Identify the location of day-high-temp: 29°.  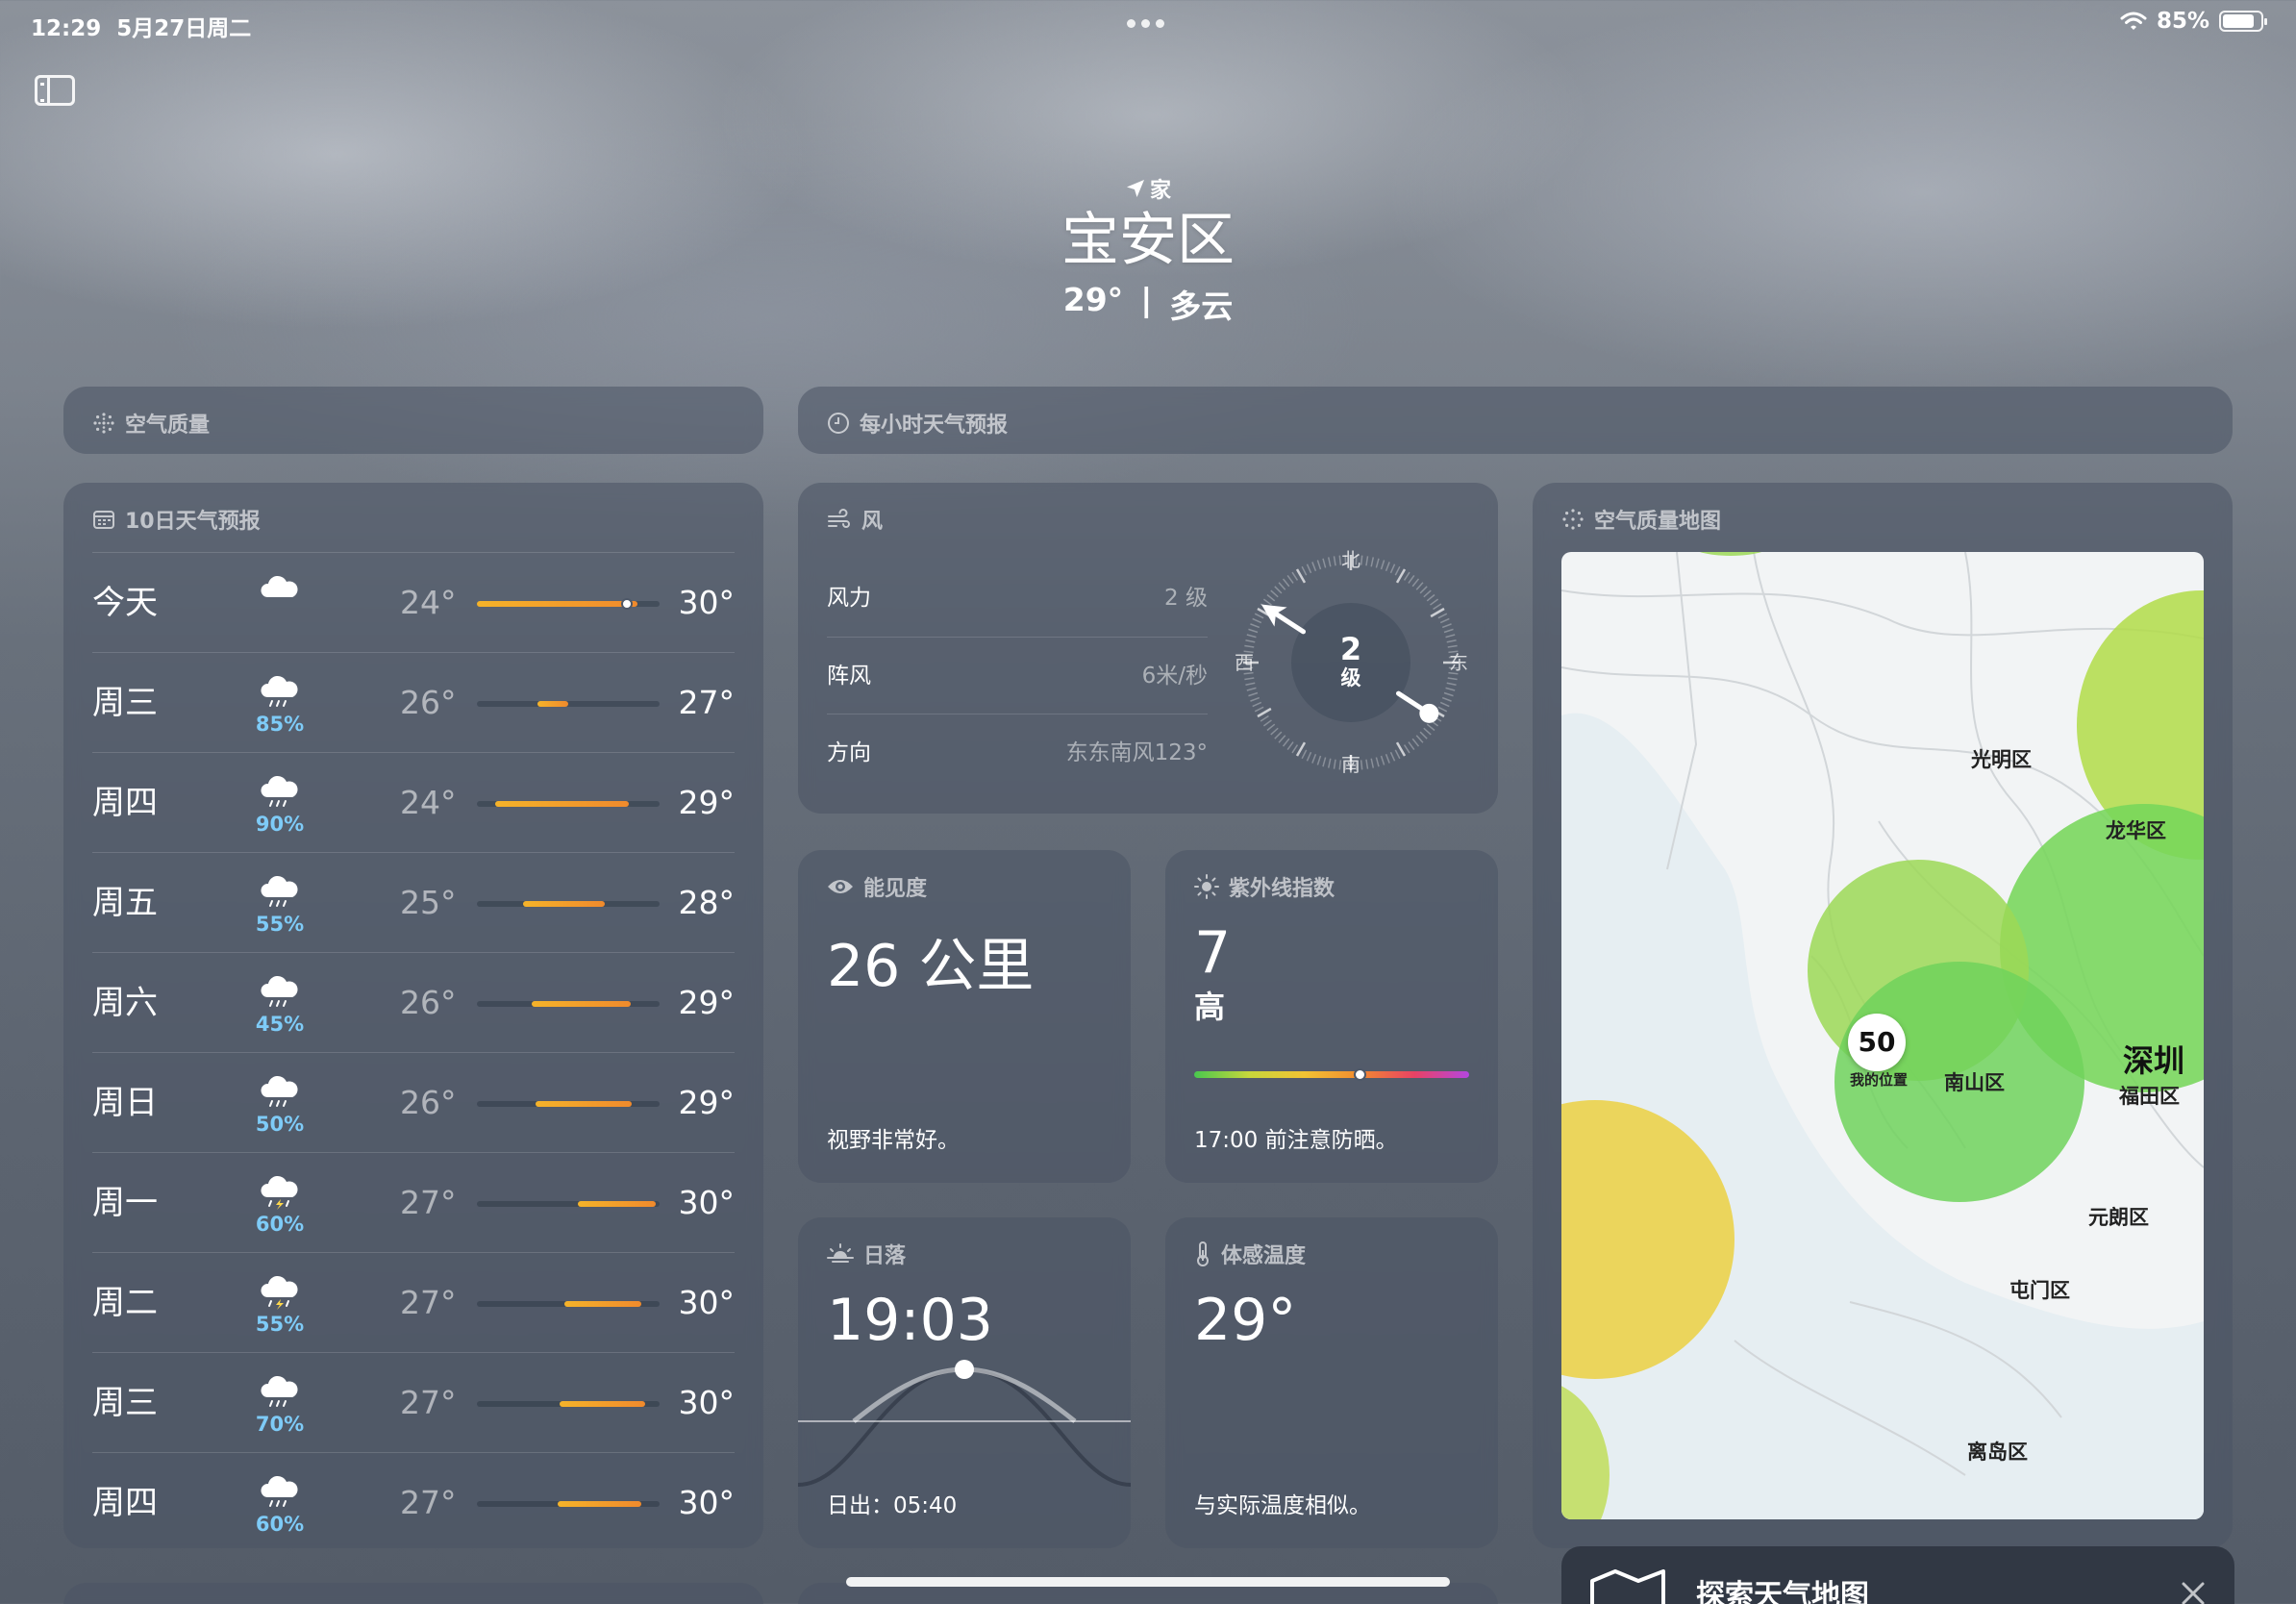
(707, 1102).